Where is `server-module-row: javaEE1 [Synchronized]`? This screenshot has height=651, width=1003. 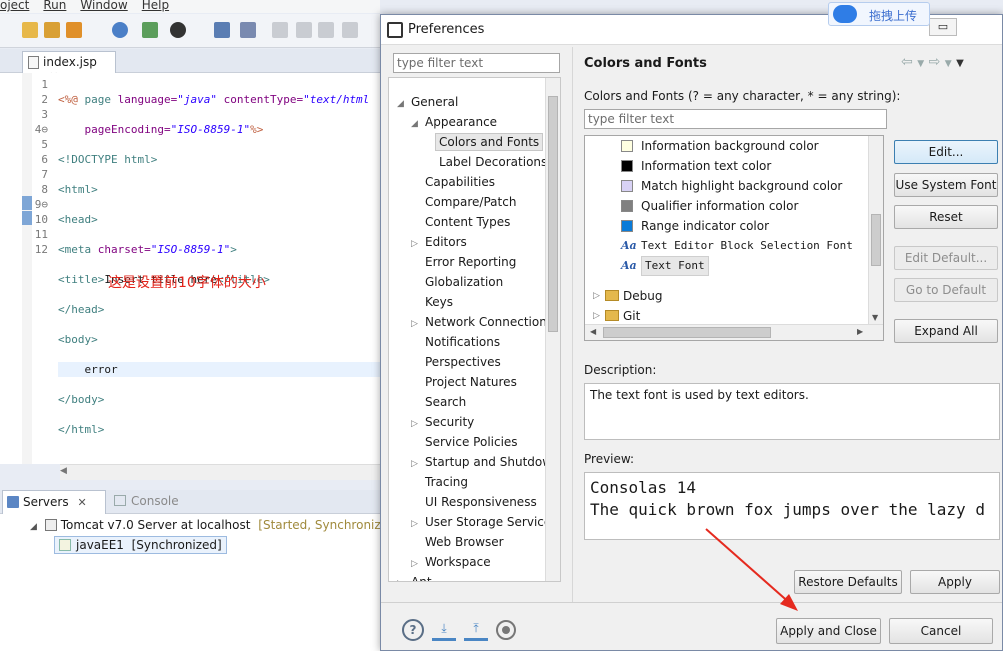
server-module-row: javaEE1 [Synchronized] is located at coordinates (140, 545).